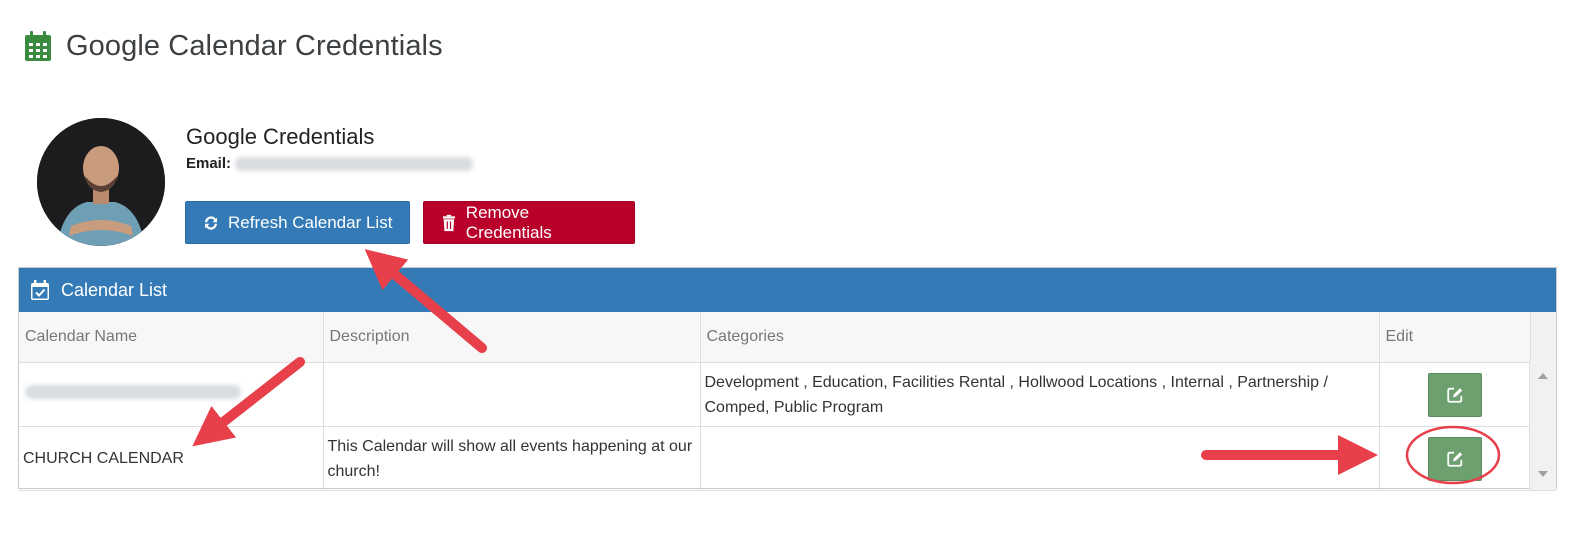 Image resolution: width=1589 pixels, height=536 pixels. Describe the element at coordinates (38, 46) in the screenshot. I see `calendar-icon` at that location.